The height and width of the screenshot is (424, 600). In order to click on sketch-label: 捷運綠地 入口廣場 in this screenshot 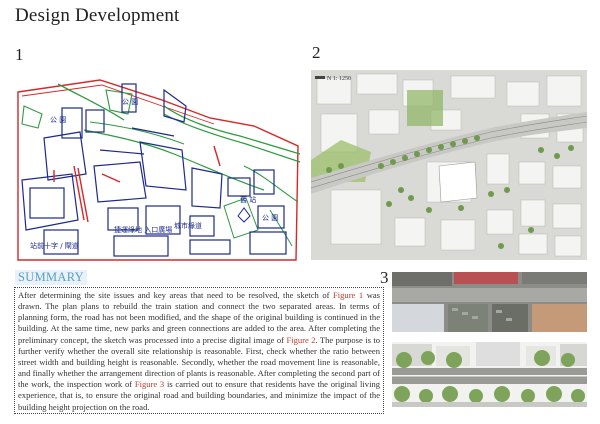, I will do `click(143, 229)`.